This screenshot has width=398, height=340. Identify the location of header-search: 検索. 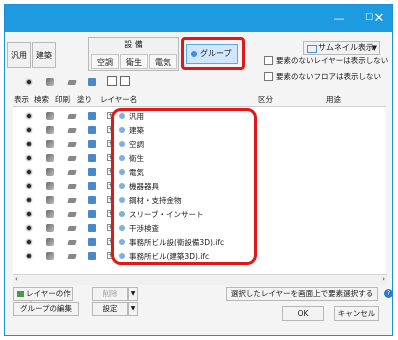
(41, 99).